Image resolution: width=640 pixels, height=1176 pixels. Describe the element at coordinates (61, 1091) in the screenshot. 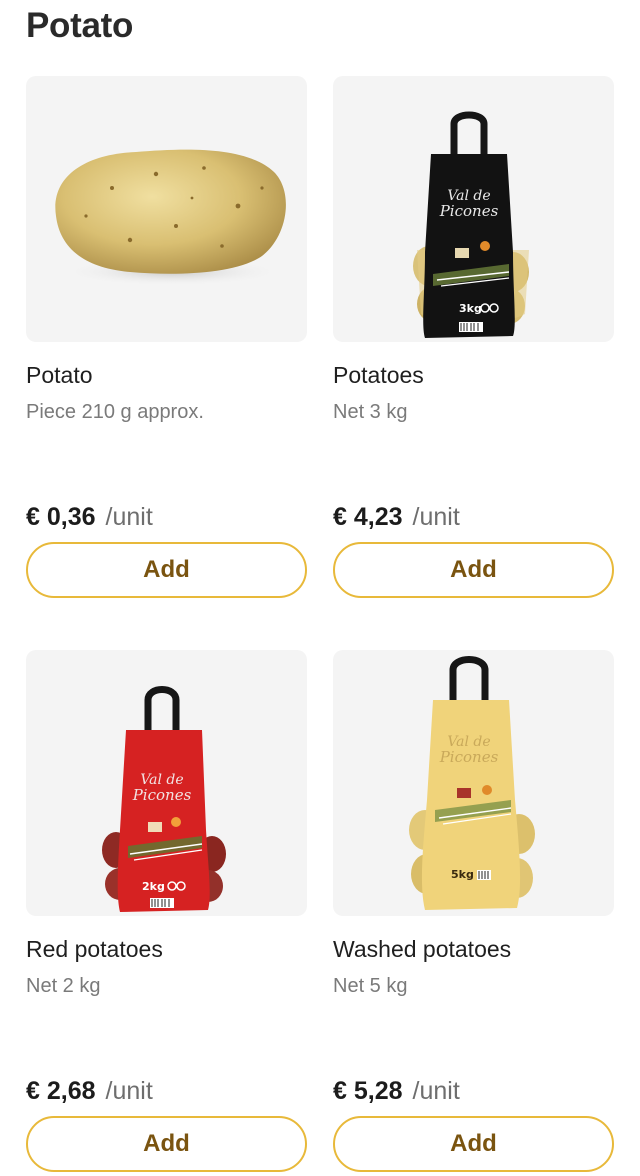

I see `product-price: € 2,68` at that location.